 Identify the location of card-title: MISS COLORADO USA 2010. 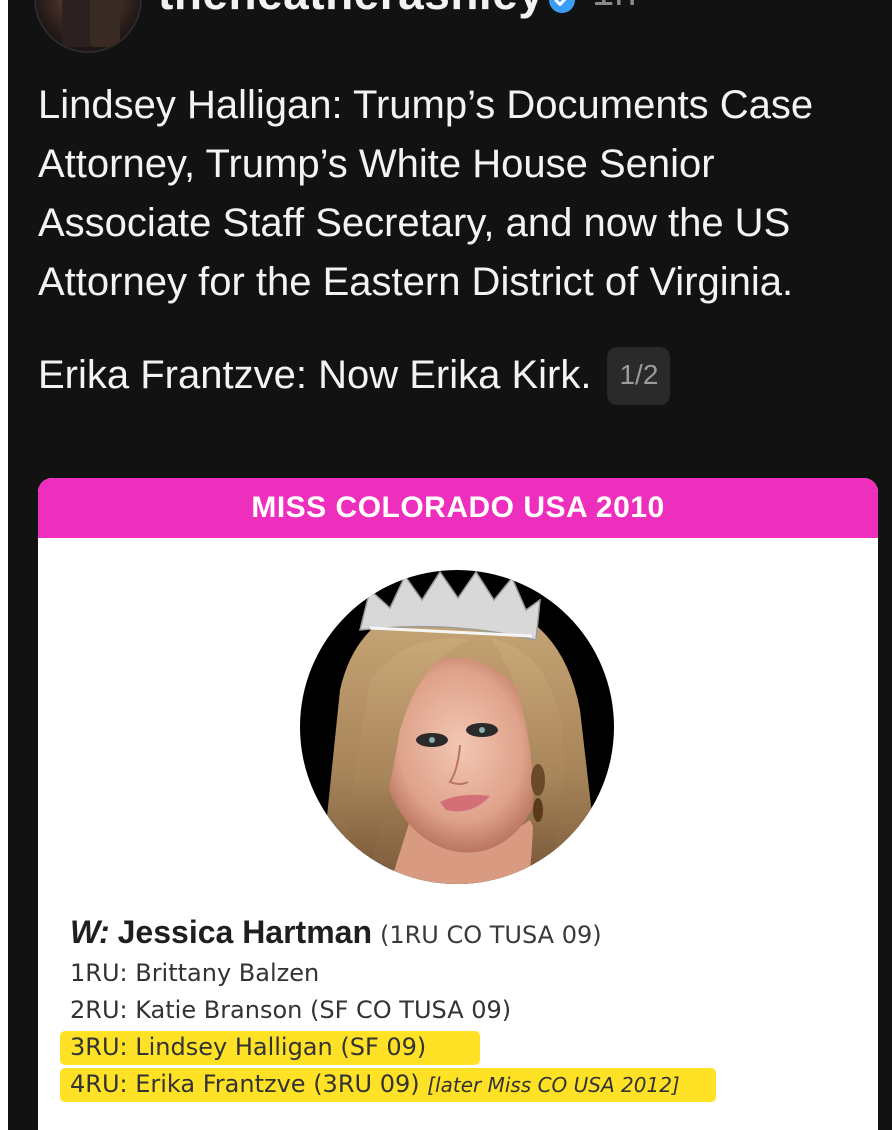
(458, 507).